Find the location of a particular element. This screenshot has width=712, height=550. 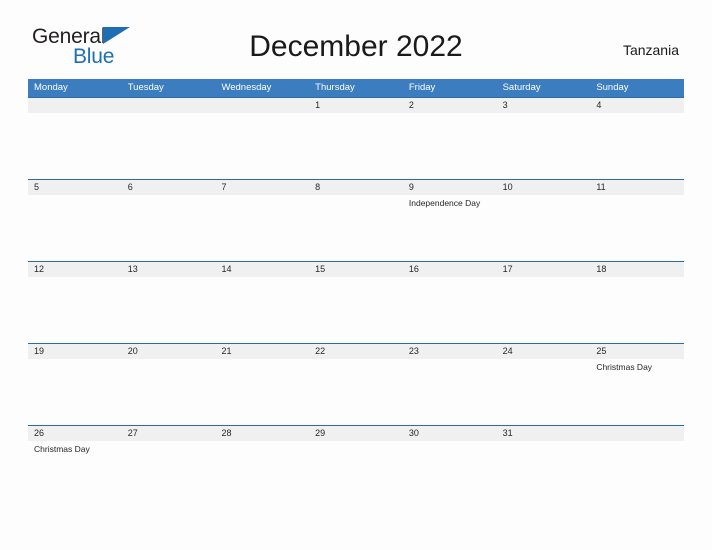

week-date-strip: 12 13 14 15 16 17 18 is located at coordinates (356, 269).